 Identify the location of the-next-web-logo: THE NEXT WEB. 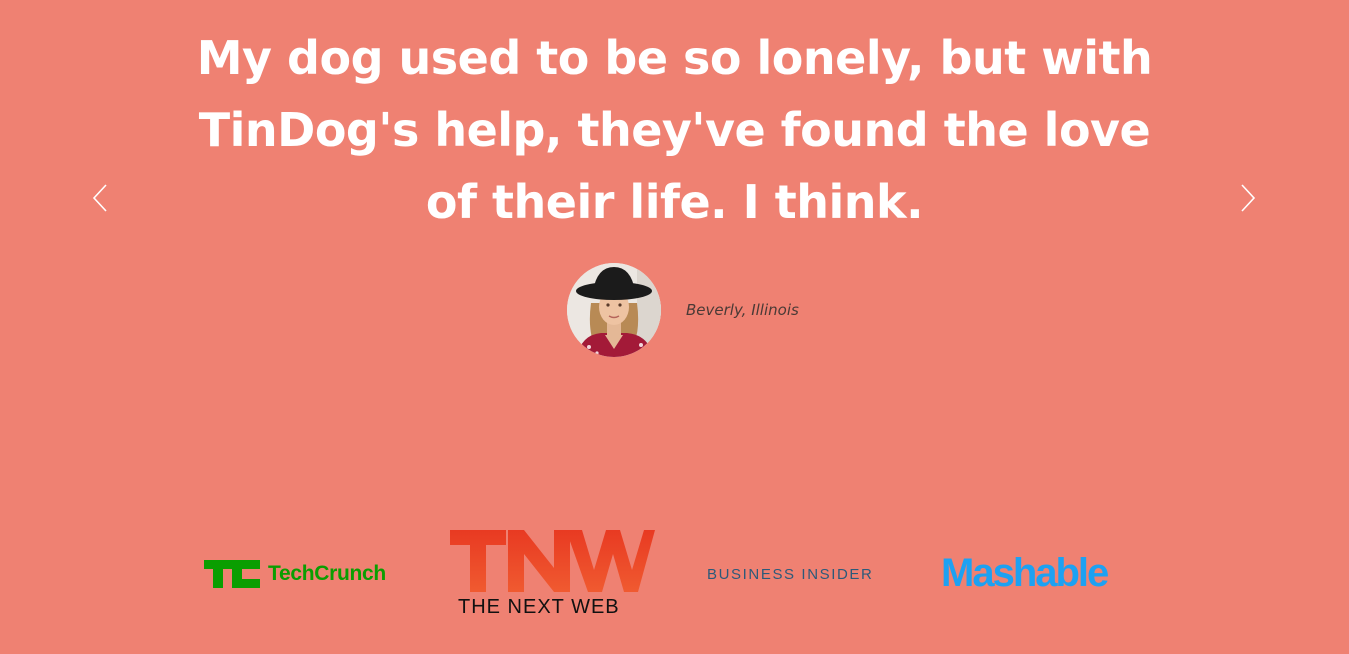
(552, 576).